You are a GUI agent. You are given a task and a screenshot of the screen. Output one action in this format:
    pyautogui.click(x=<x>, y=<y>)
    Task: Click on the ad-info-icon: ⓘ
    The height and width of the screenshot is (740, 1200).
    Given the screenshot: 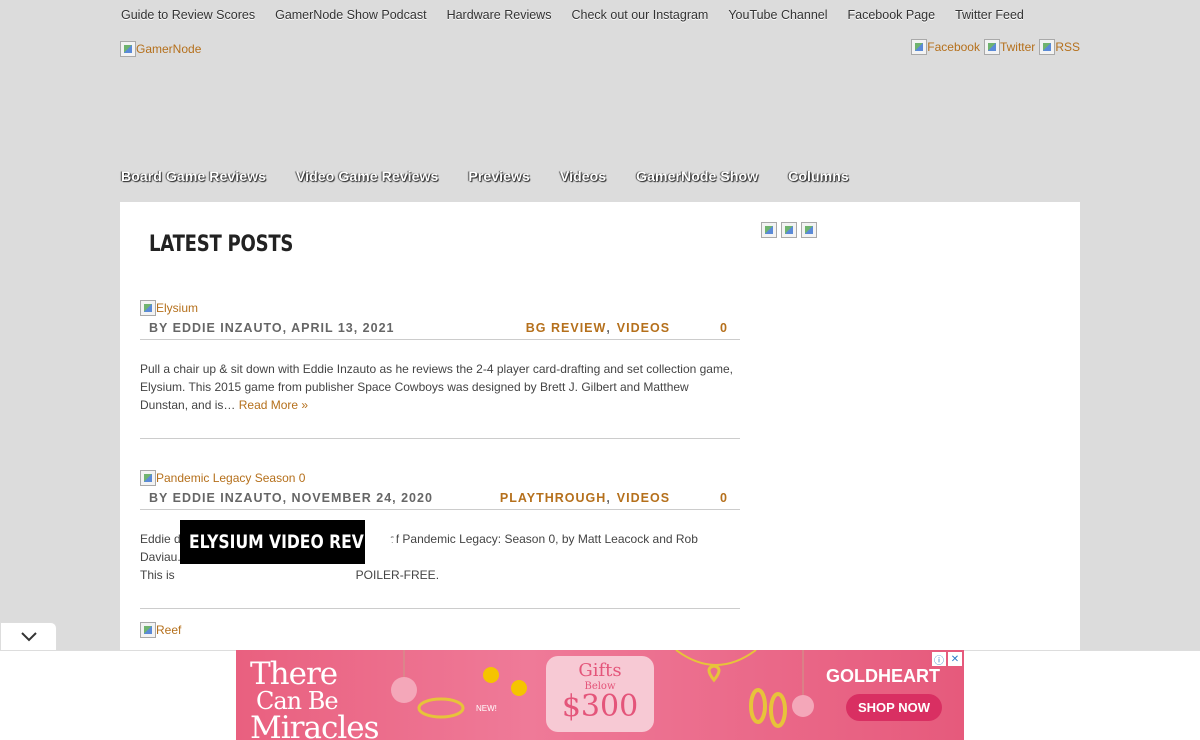 What is the action you would take?
    pyautogui.click(x=939, y=659)
    